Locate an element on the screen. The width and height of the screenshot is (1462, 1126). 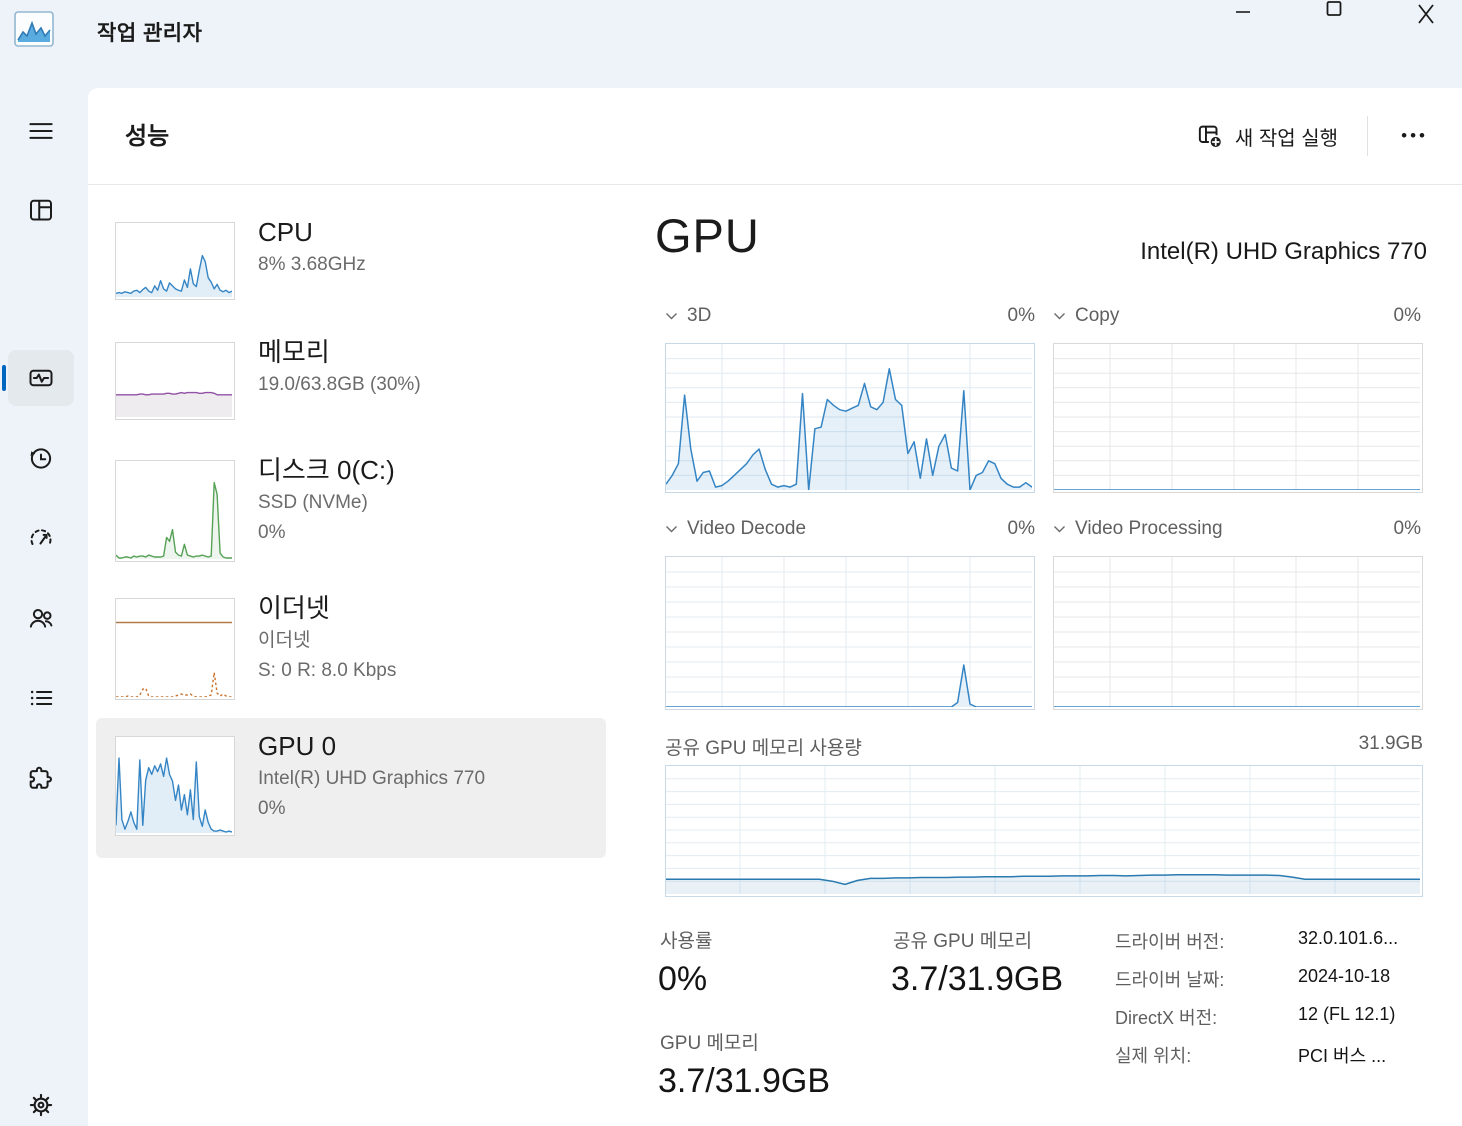
engine-value-video-processing: 0% is located at coordinates (1407, 528).